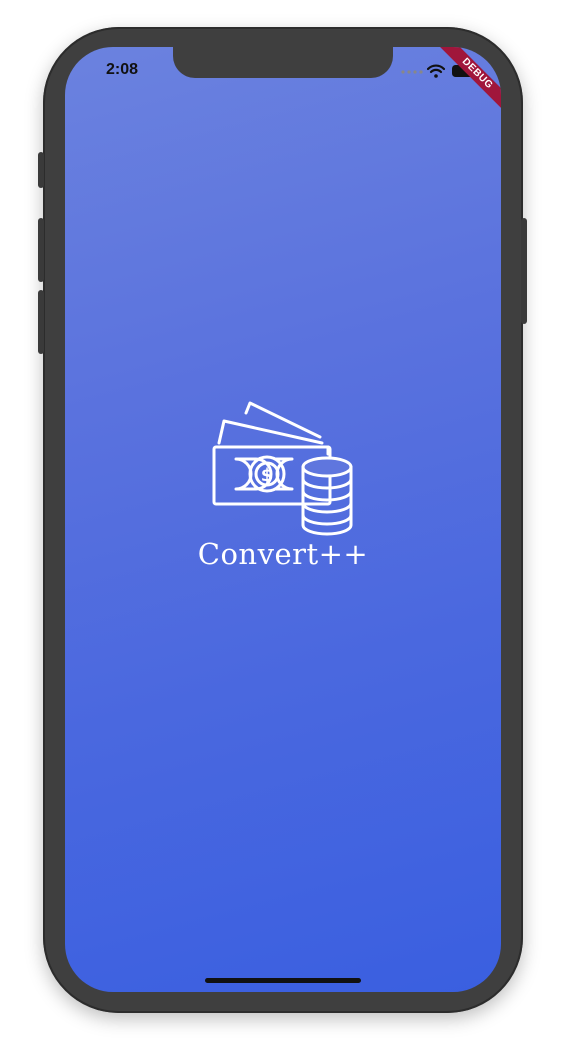 The image size is (566, 1056). Describe the element at coordinates (412, 72) in the screenshot. I see `cellular-signal-icon` at that location.